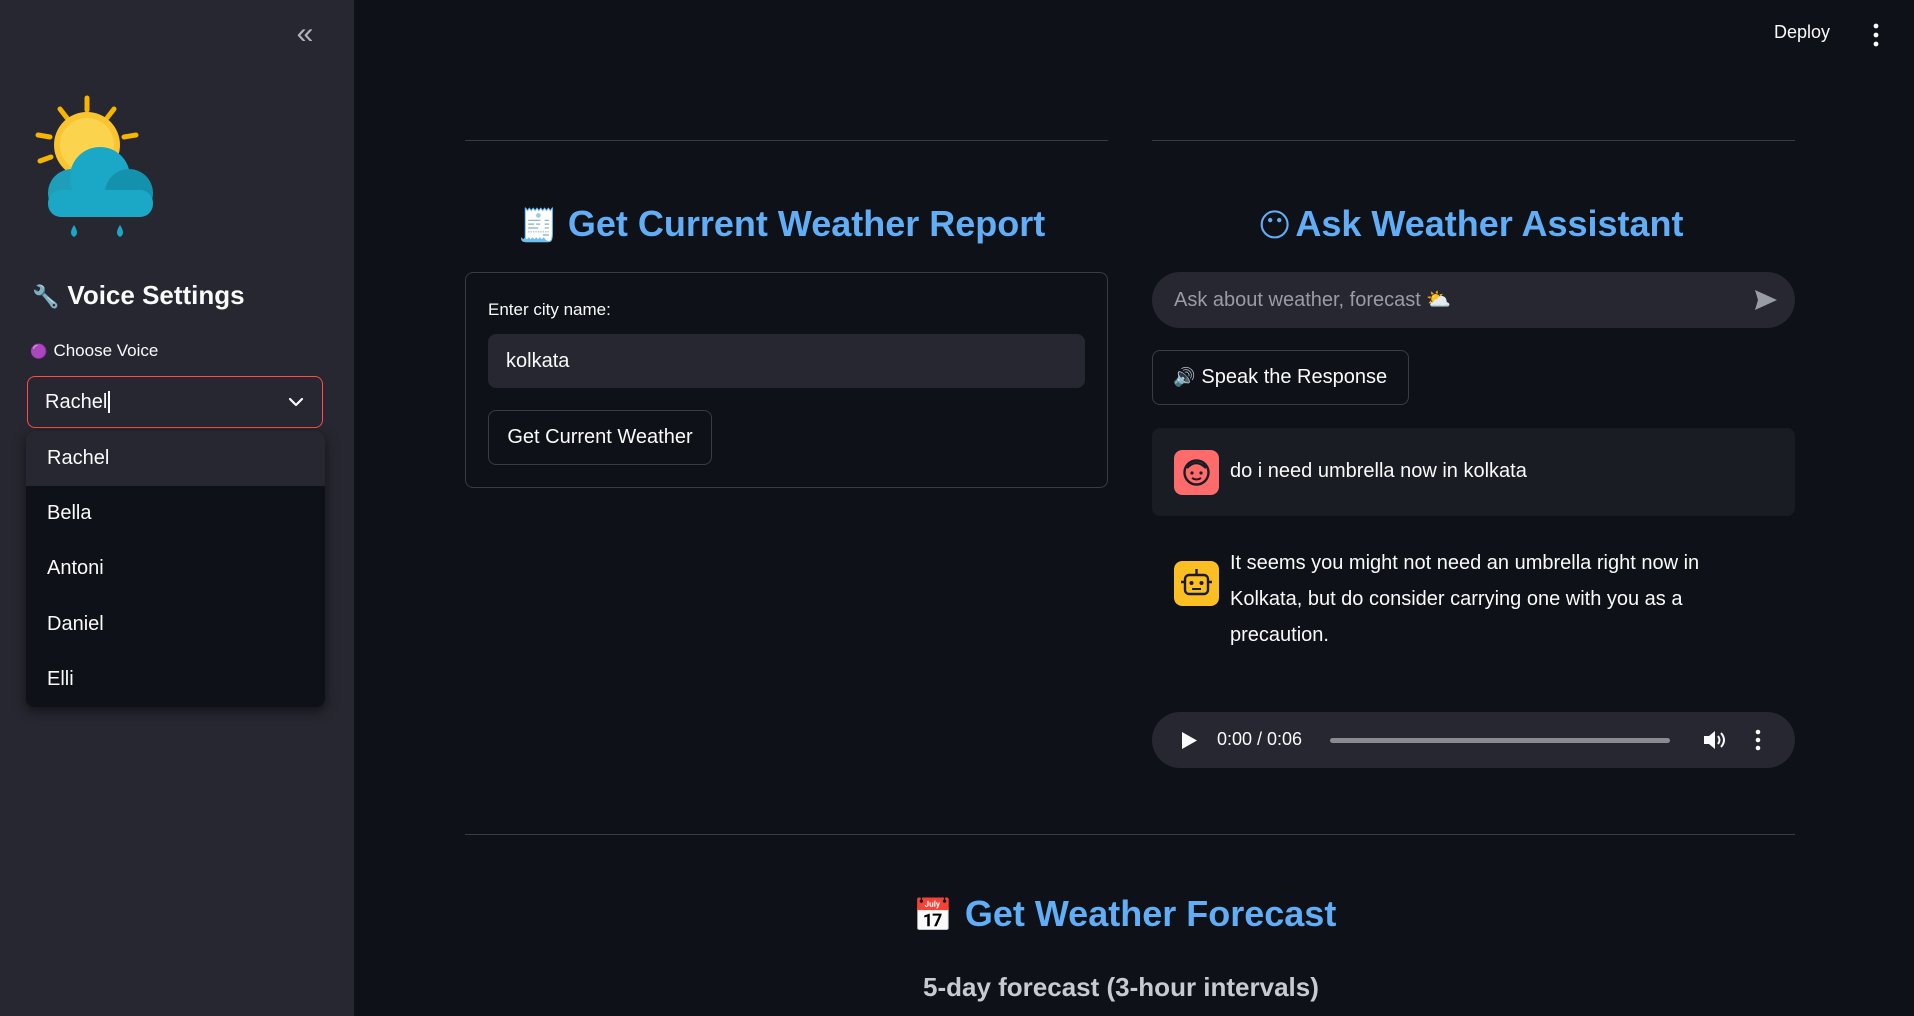 This screenshot has width=1914, height=1016. What do you see at coordinates (538, 225) in the screenshot?
I see `receipt-icon: 🧾` at bounding box center [538, 225].